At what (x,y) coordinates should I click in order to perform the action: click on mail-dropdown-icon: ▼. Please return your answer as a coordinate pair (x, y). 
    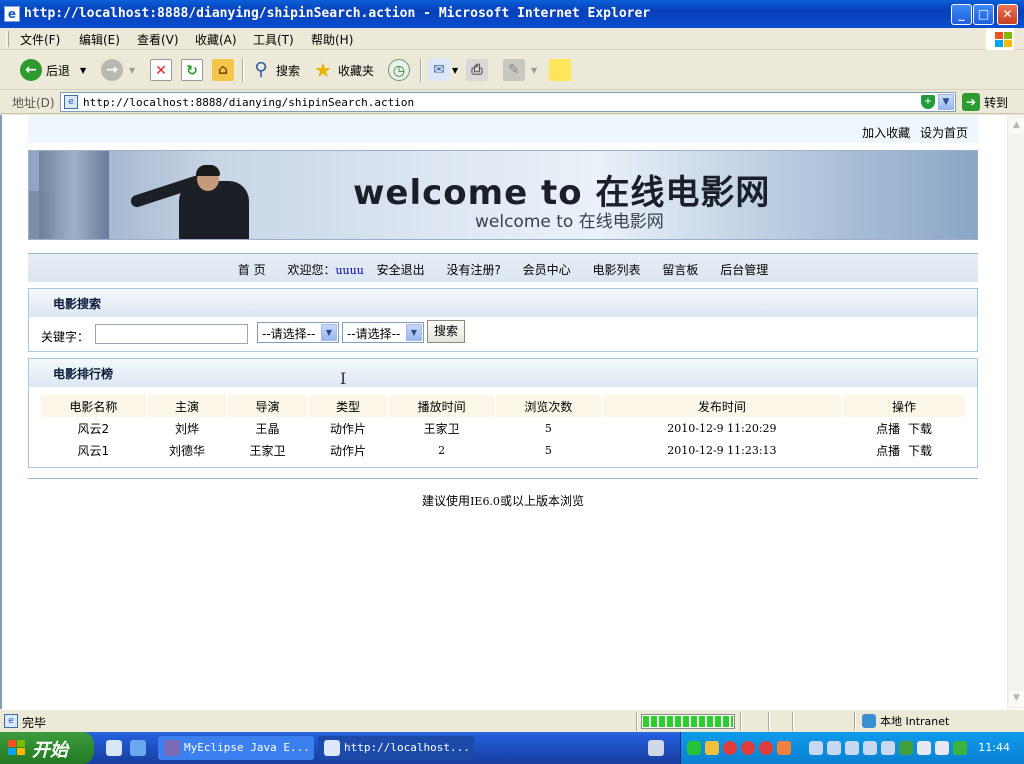
    Looking at the image, I should click on (455, 70).